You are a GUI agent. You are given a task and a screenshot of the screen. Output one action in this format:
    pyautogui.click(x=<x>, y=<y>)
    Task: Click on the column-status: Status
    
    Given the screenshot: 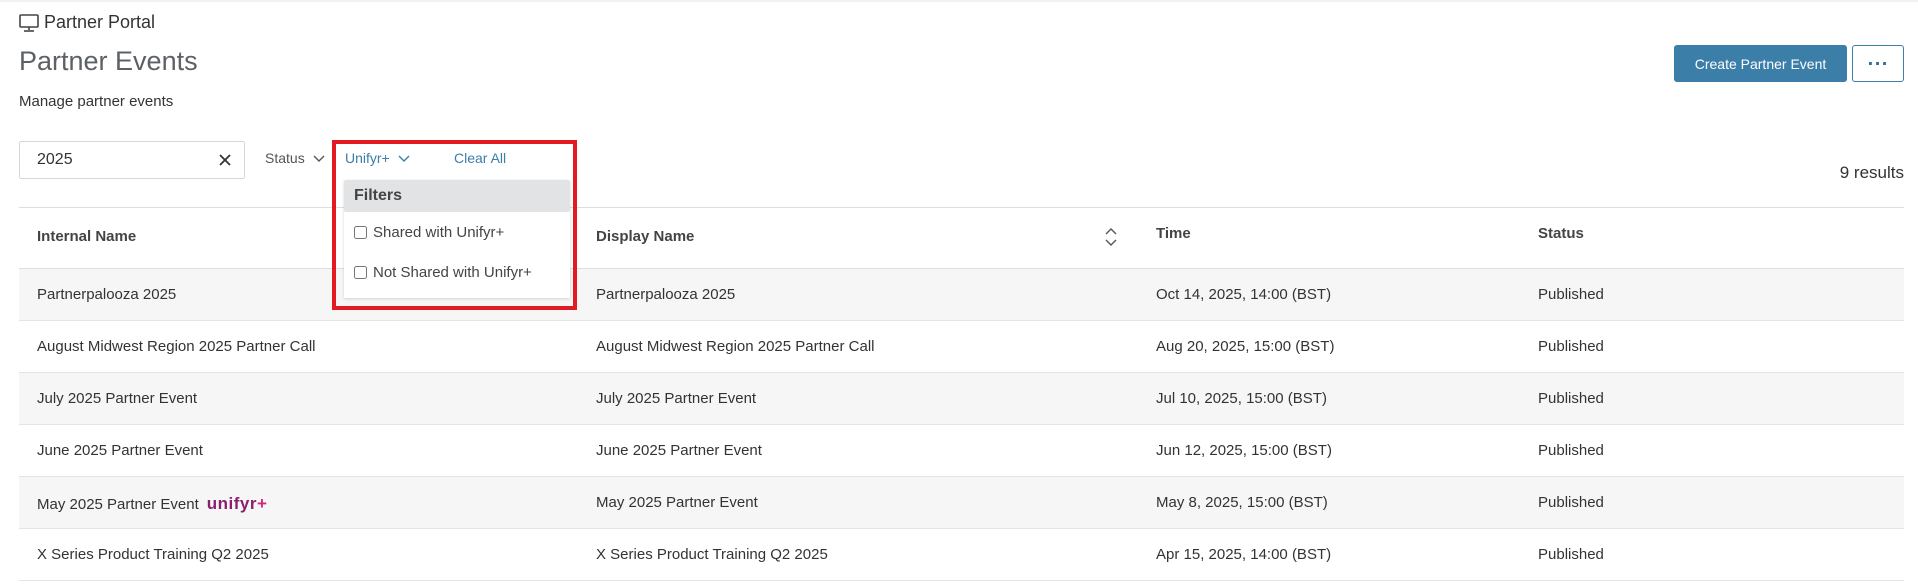 What is the action you would take?
    pyautogui.click(x=1561, y=233)
    